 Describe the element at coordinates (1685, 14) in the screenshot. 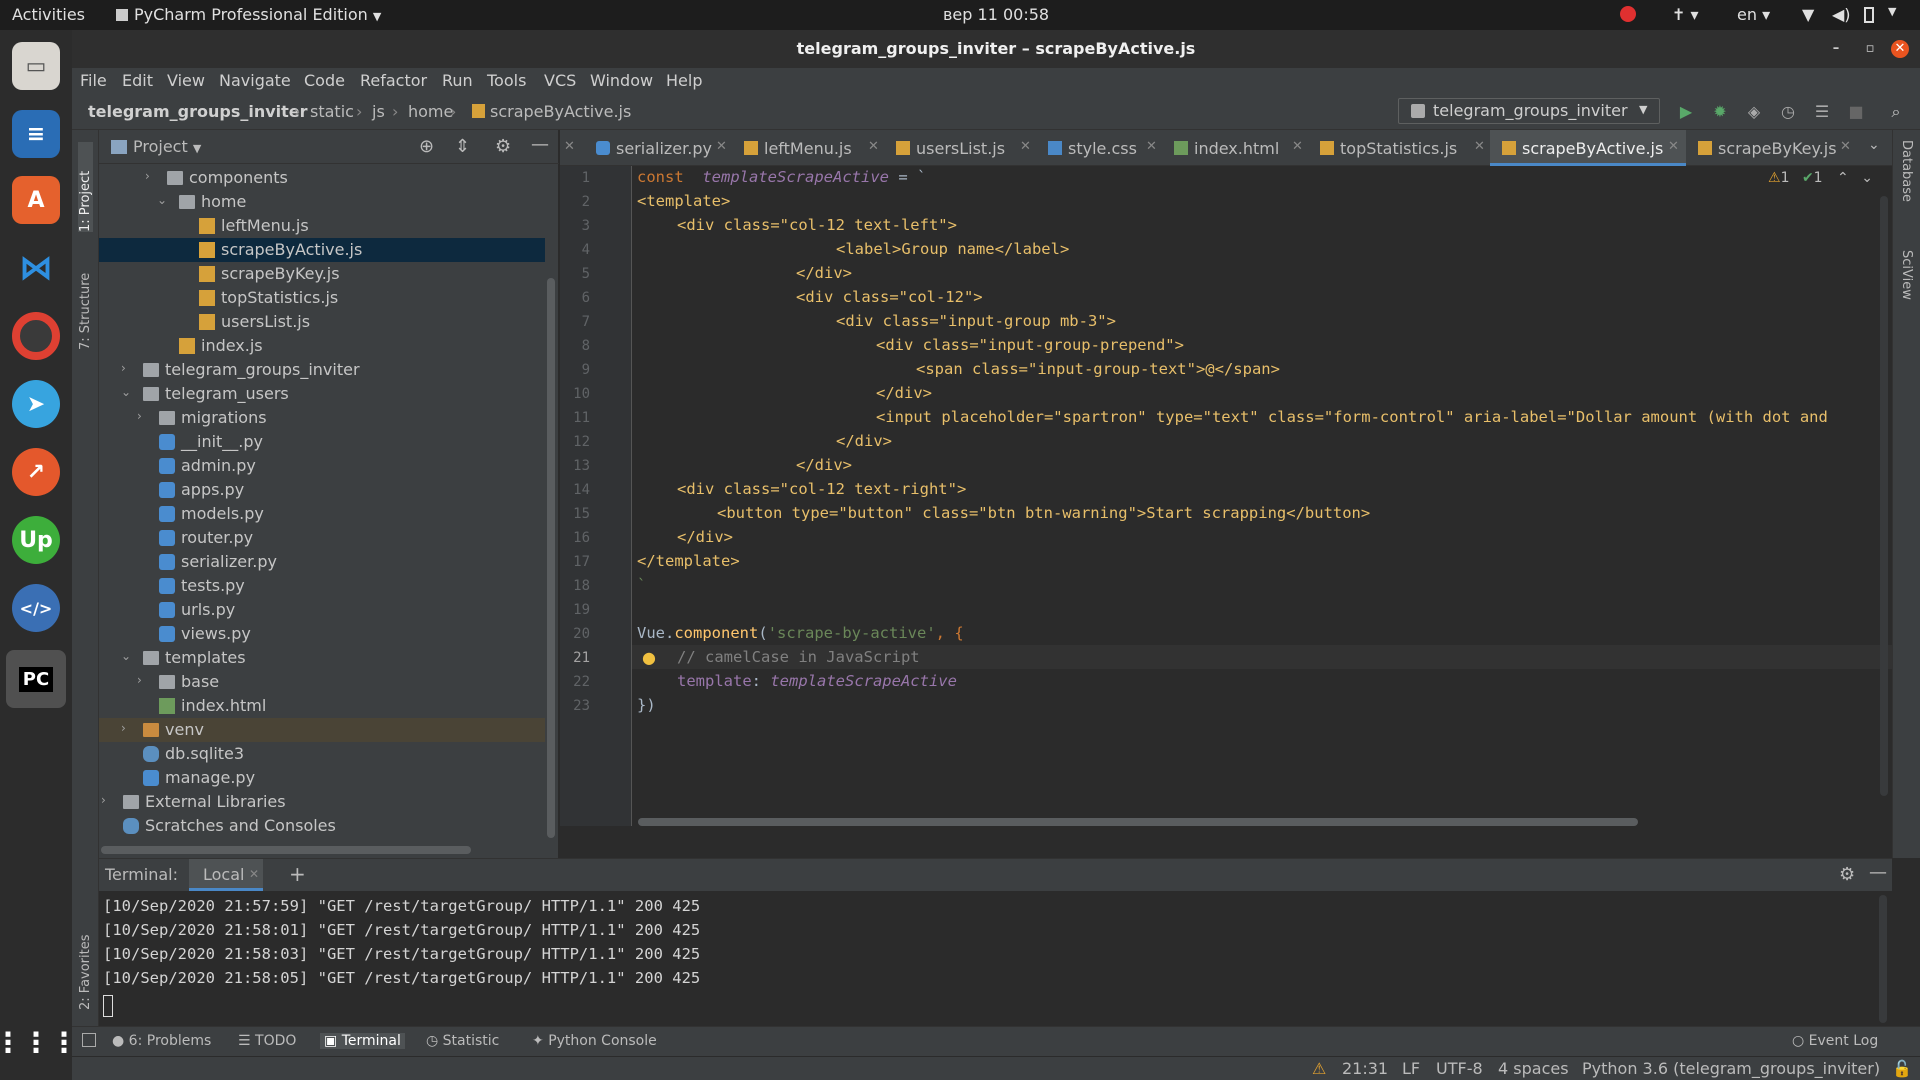

I see `accessibility-icon: ✝ ▾` at that location.